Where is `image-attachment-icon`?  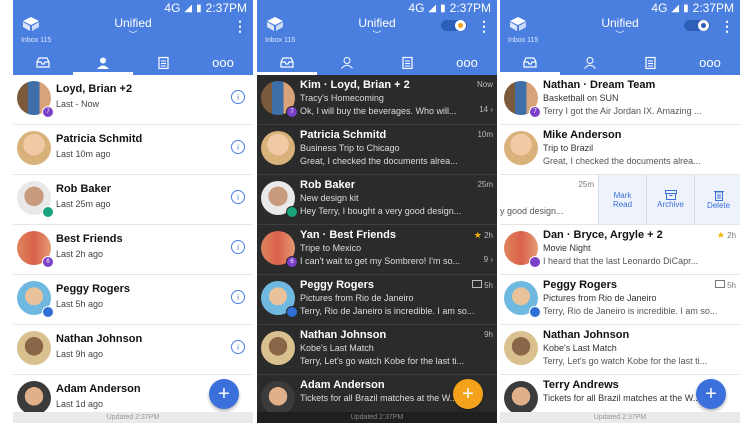 image-attachment-icon is located at coordinates (720, 284).